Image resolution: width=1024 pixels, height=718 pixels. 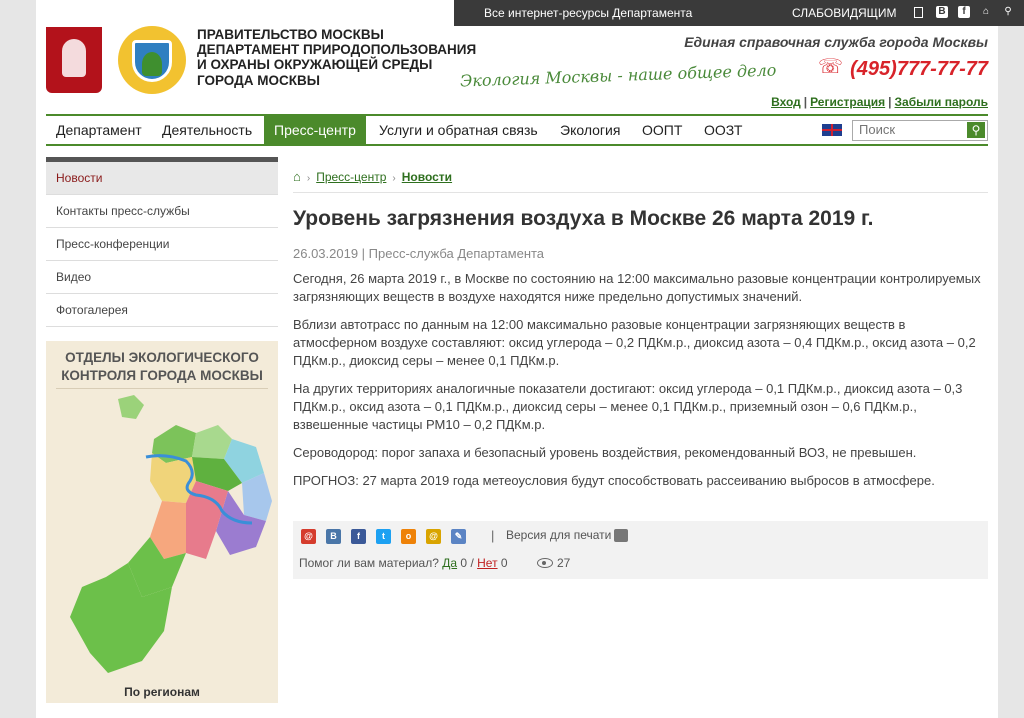 I want to click on vk-icon: B, so click(x=333, y=536).